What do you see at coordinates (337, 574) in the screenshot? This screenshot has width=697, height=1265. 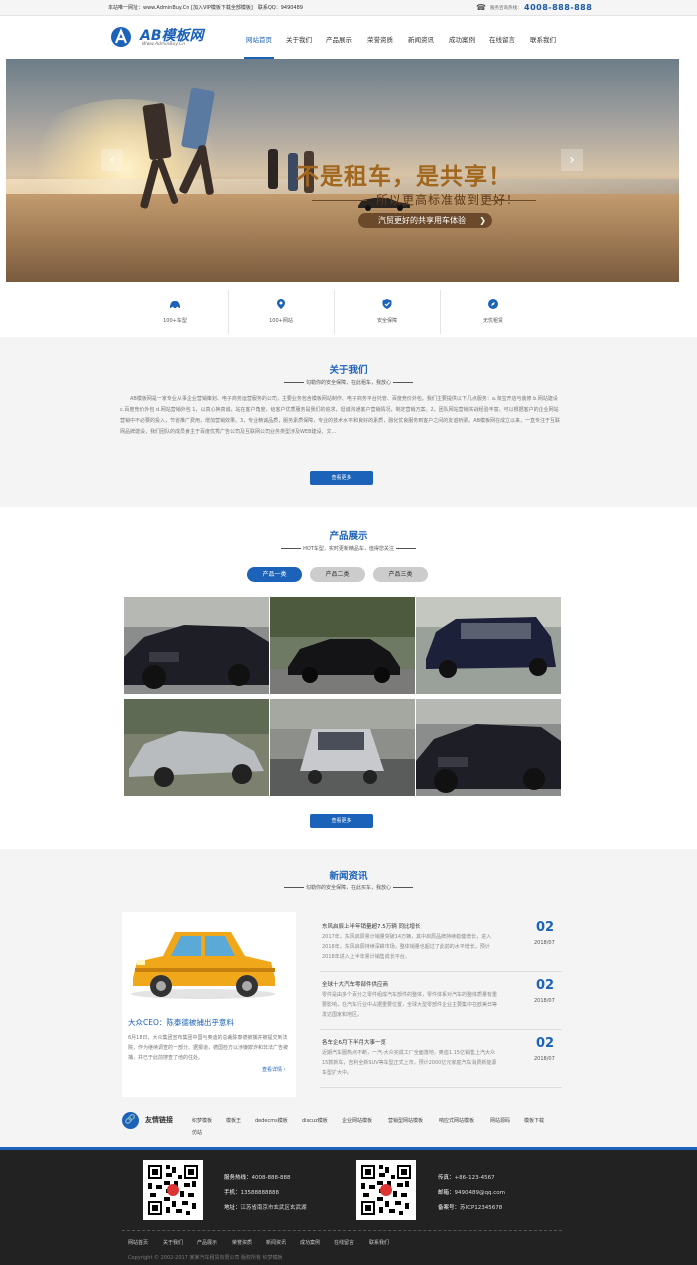 I see `tab-product-category-2: 产品二类` at bounding box center [337, 574].